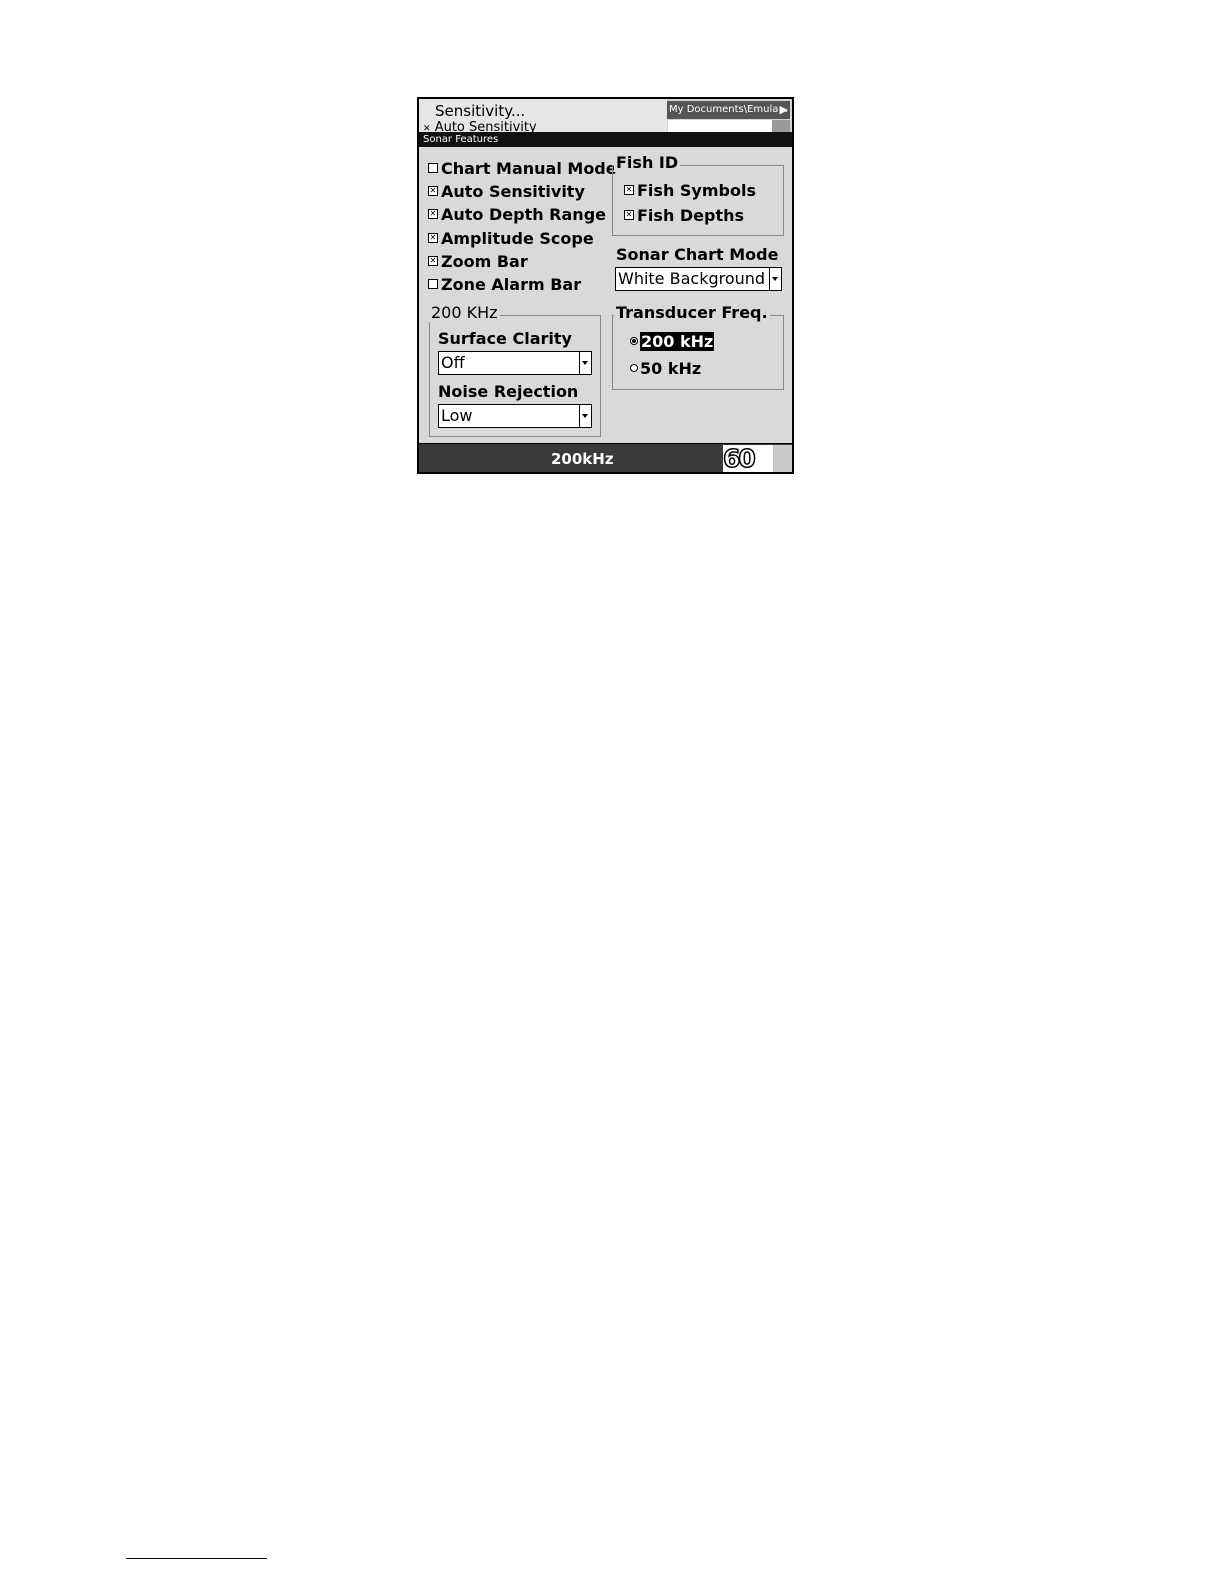 The height and width of the screenshot is (1584, 1224). I want to click on play-arrow-icon: ▶, so click(784, 110).